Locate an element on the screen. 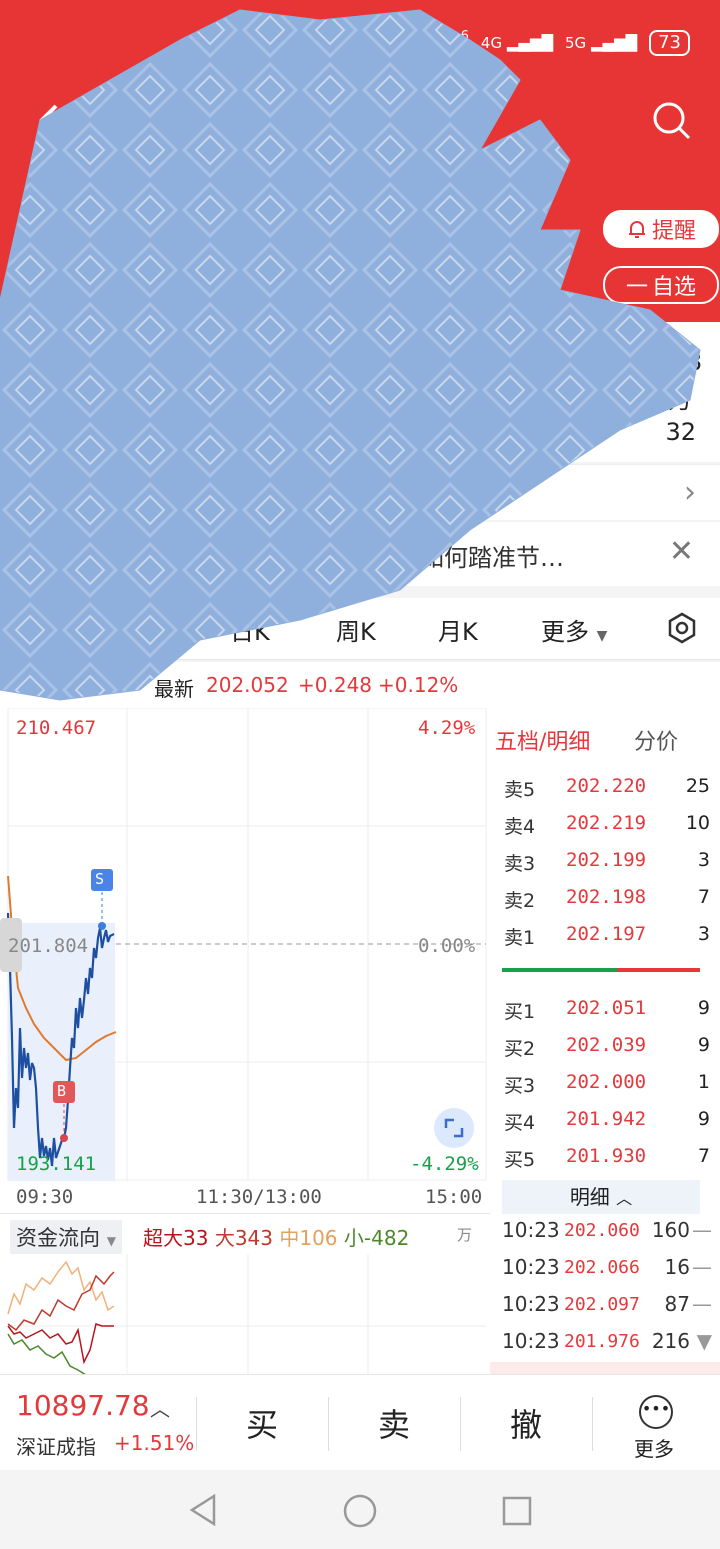 The width and height of the screenshot is (720, 1549). status-bar: 22.6 K/s 4G ▂▄▆█ 5G ▂▄▆█ 73 is located at coordinates (565, 43).